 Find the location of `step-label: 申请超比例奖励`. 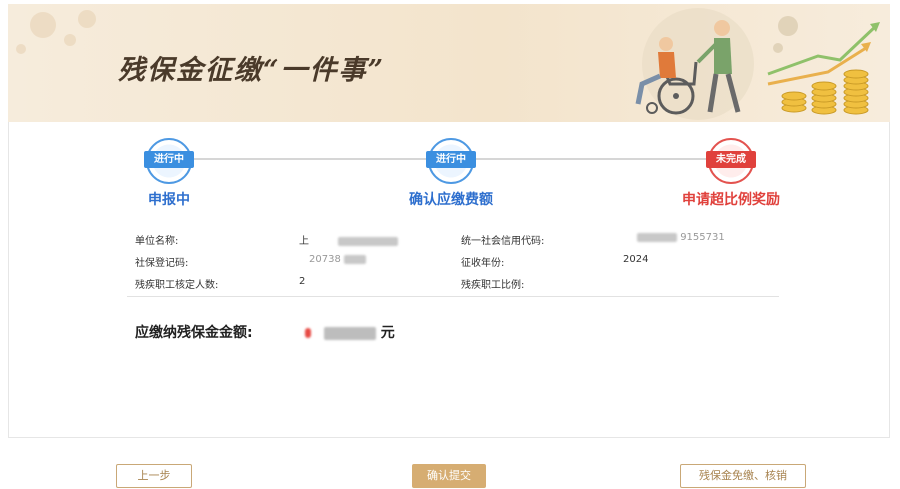

step-label: 申请超比例奖励 is located at coordinates (731, 200).